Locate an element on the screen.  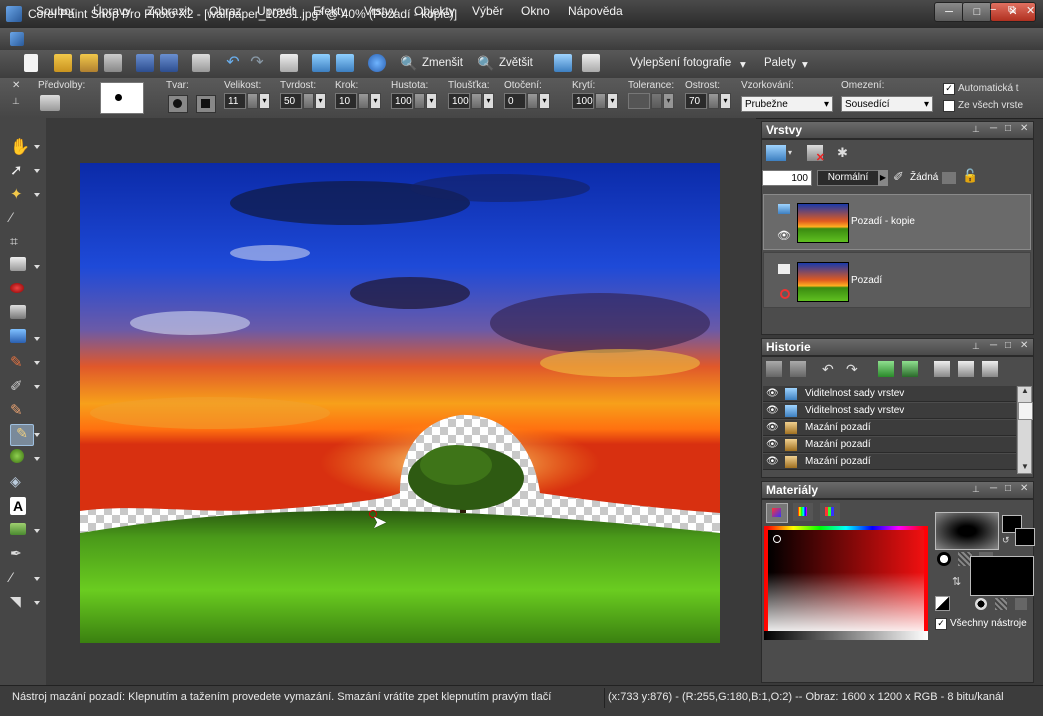
clear-history-icon is located at coordinates (942, 369).